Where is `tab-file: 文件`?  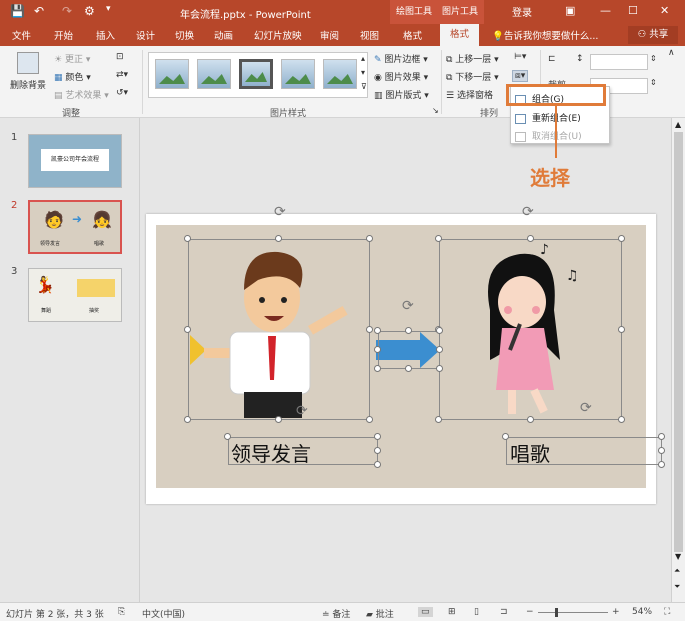 tab-file: 文件 is located at coordinates (21, 35).